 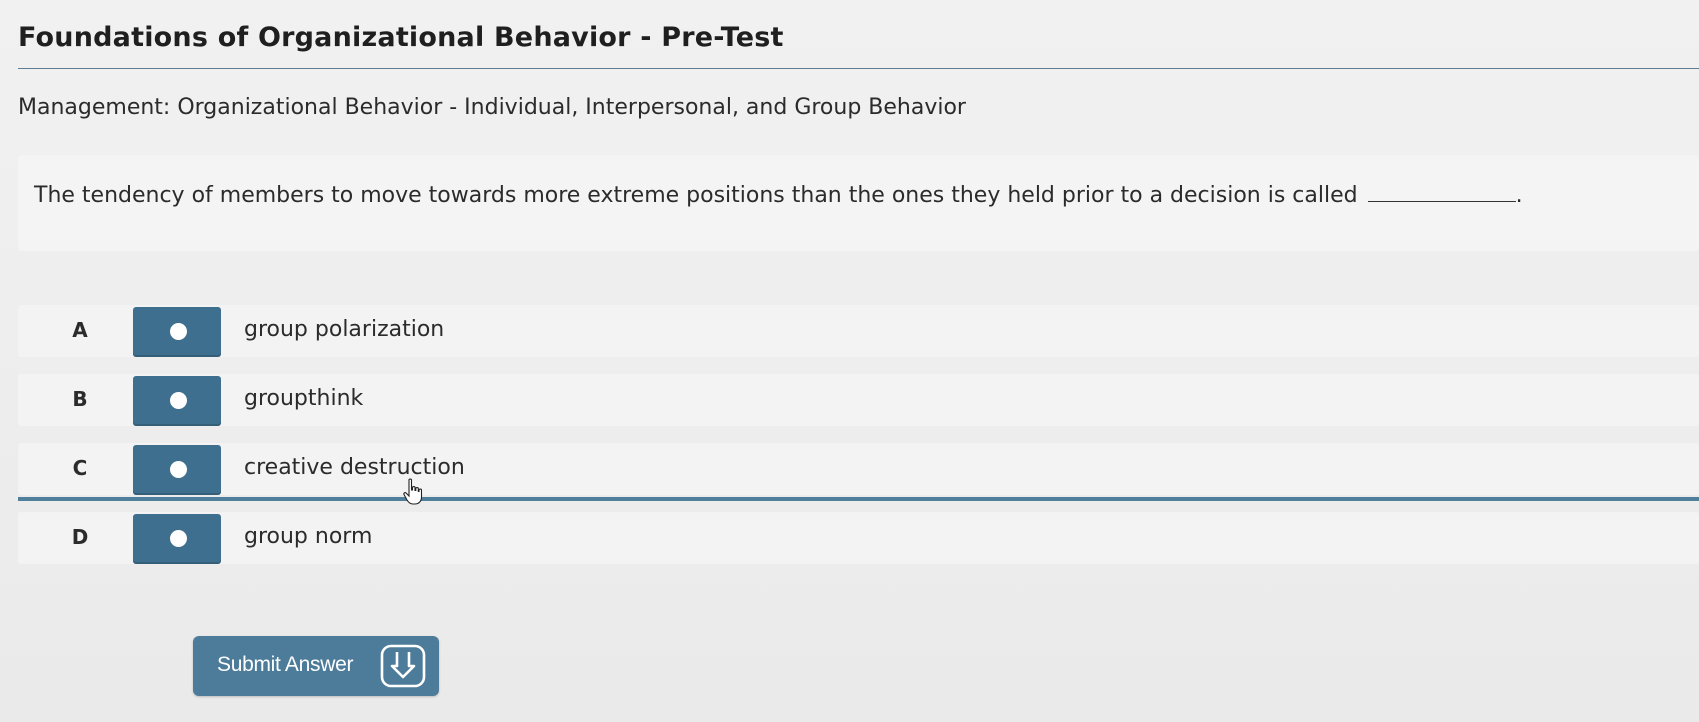 I want to click on submit-answer-button: Submit Answer, so click(x=316, y=666).